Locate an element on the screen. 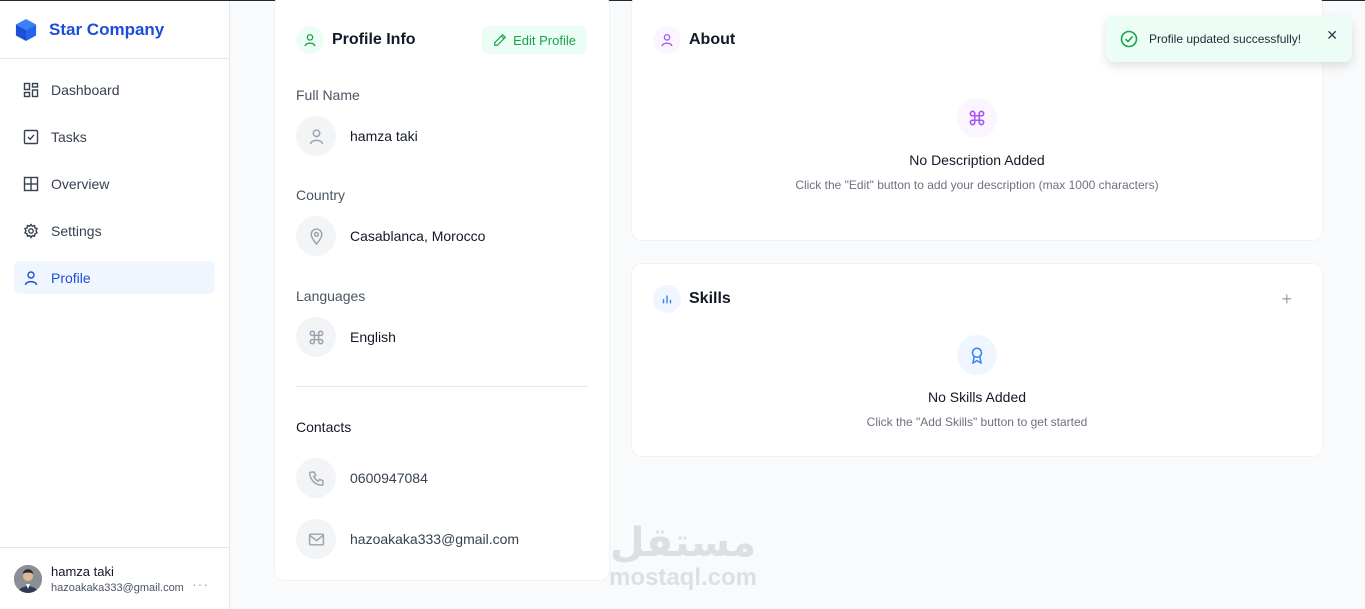 The height and width of the screenshot is (609, 1365). email-row: hazoakaka333@gmail.com is located at coordinates (407, 539).